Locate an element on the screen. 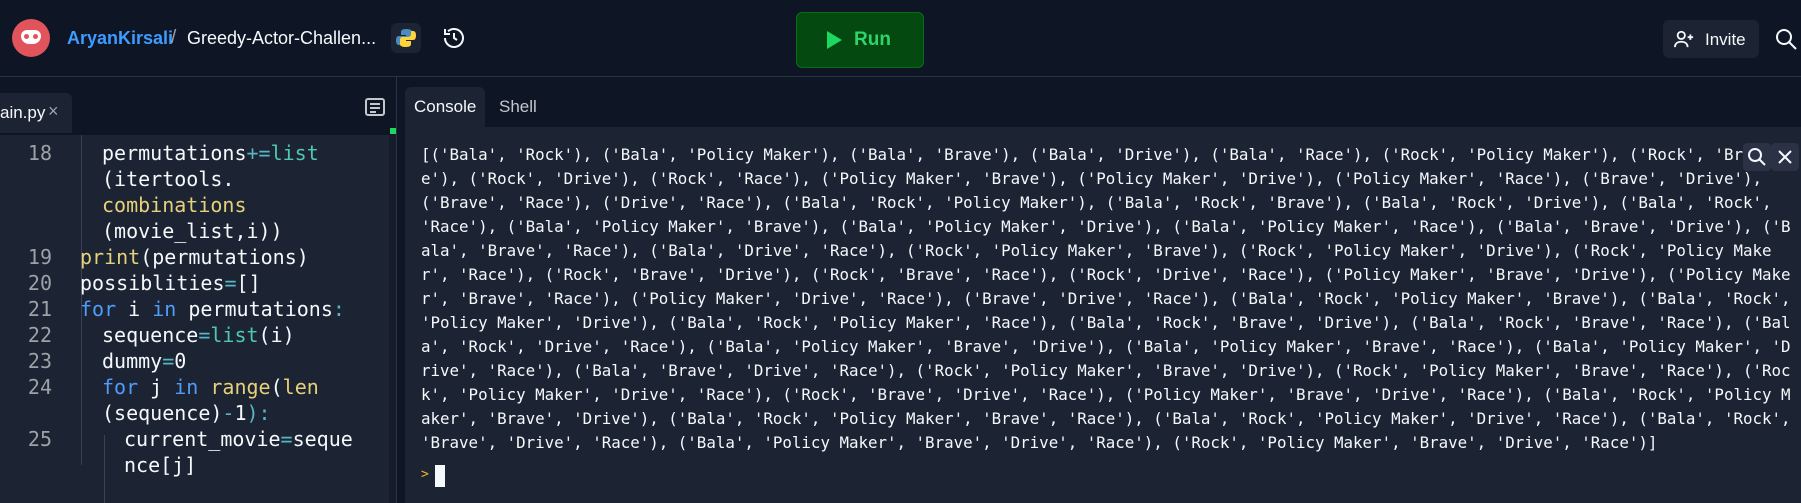  code-token: nce[j] is located at coordinates (160, 465).